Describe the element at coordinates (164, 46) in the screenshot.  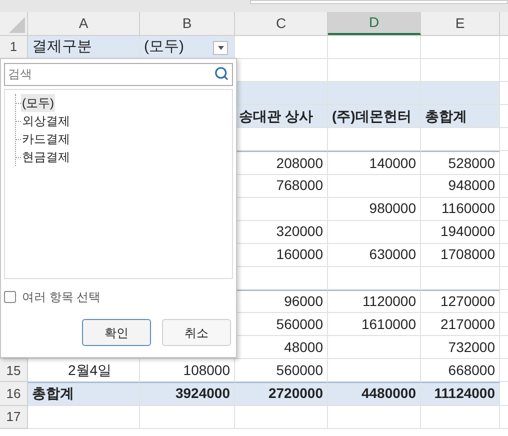
I see `cell-value: (모두)` at that location.